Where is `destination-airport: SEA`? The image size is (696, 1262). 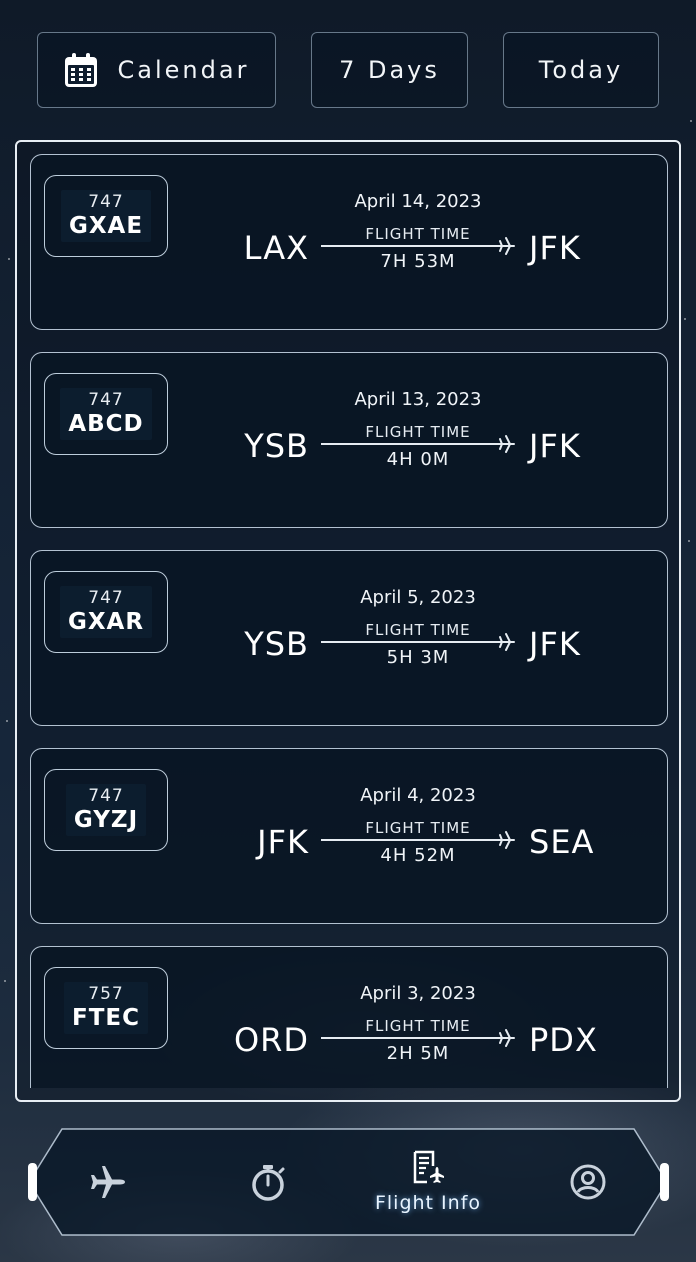 destination-airport: SEA is located at coordinates (562, 842).